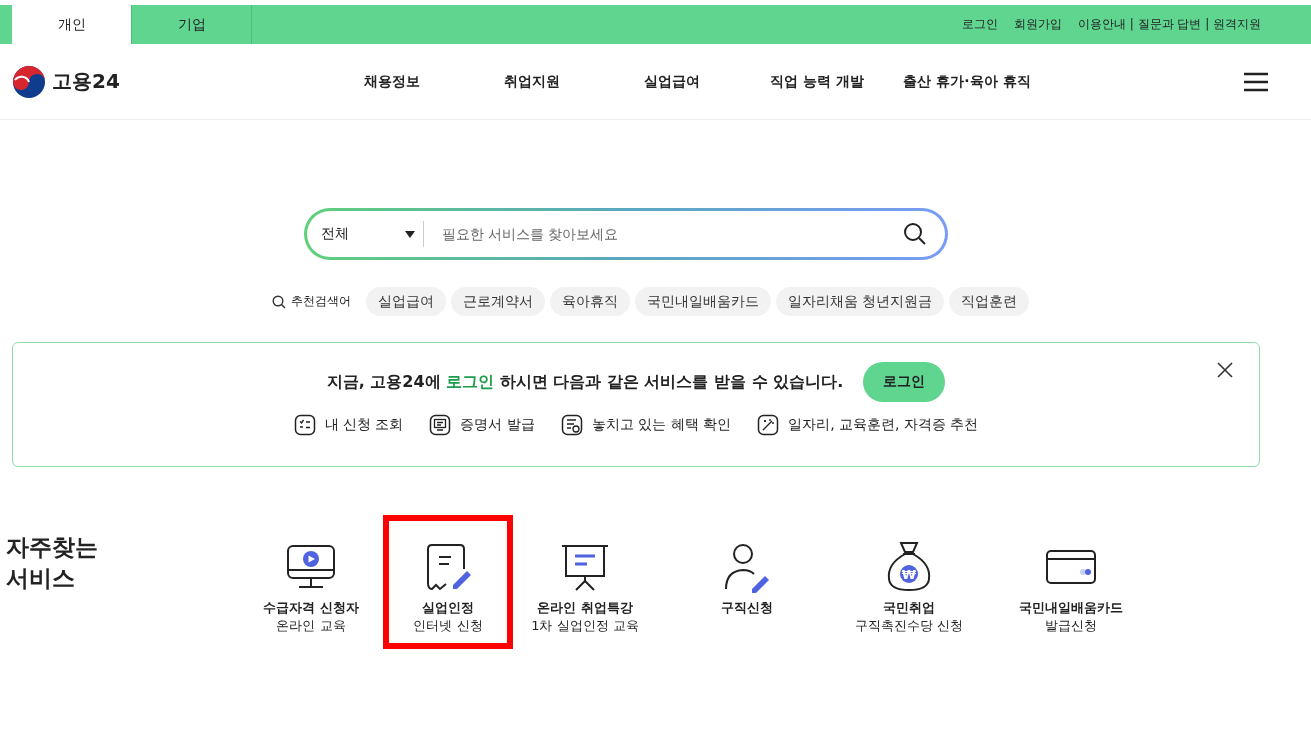  Describe the element at coordinates (909, 626) in the screenshot. I see `service-subtitle: 구직촉진수당 신청` at that location.